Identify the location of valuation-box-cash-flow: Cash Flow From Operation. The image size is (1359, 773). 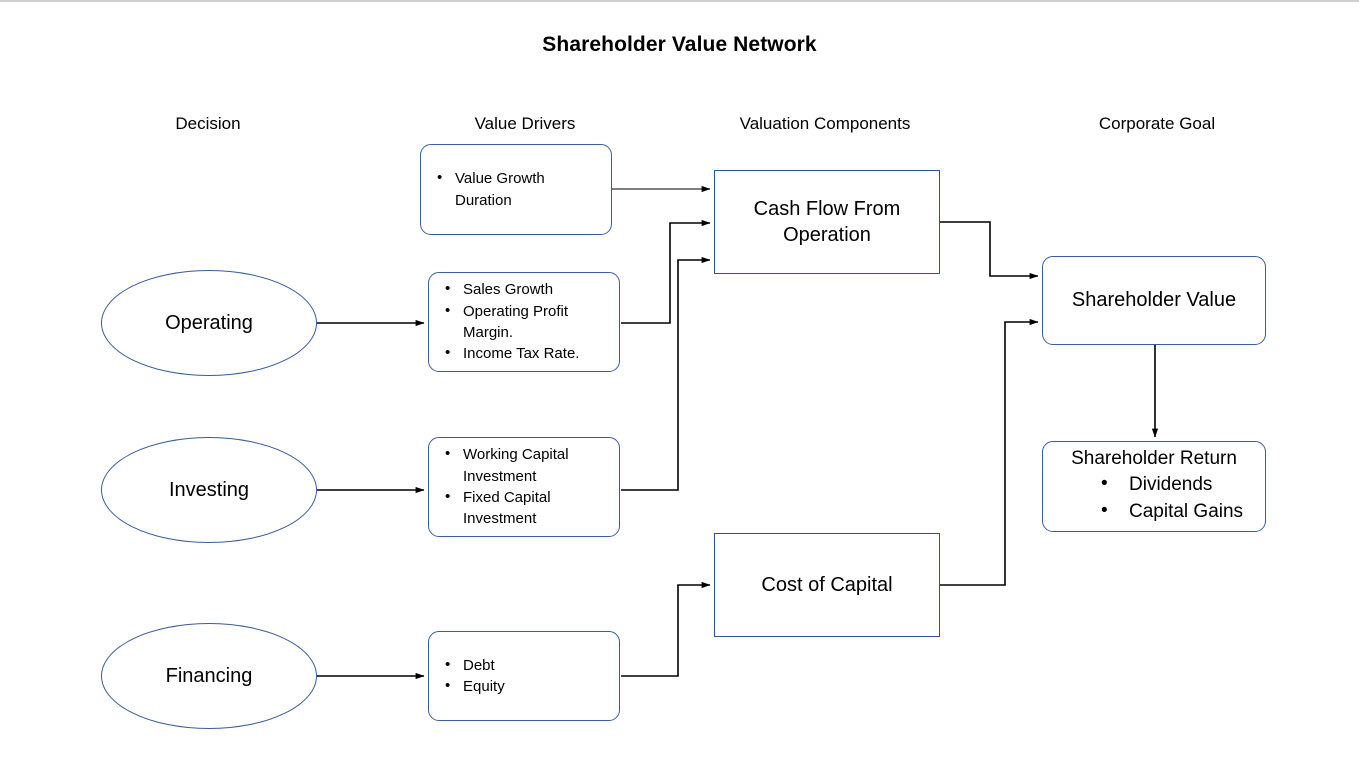
(827, 222).